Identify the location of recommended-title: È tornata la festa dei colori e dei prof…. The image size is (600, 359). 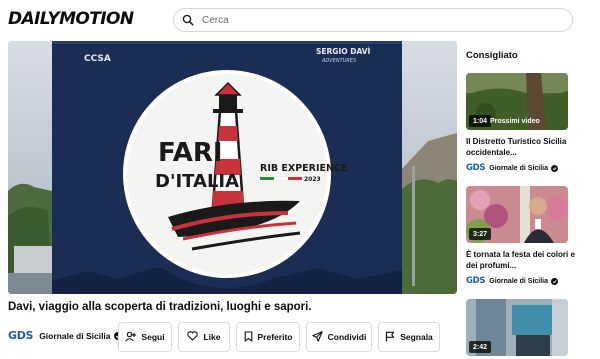
(521, 260).